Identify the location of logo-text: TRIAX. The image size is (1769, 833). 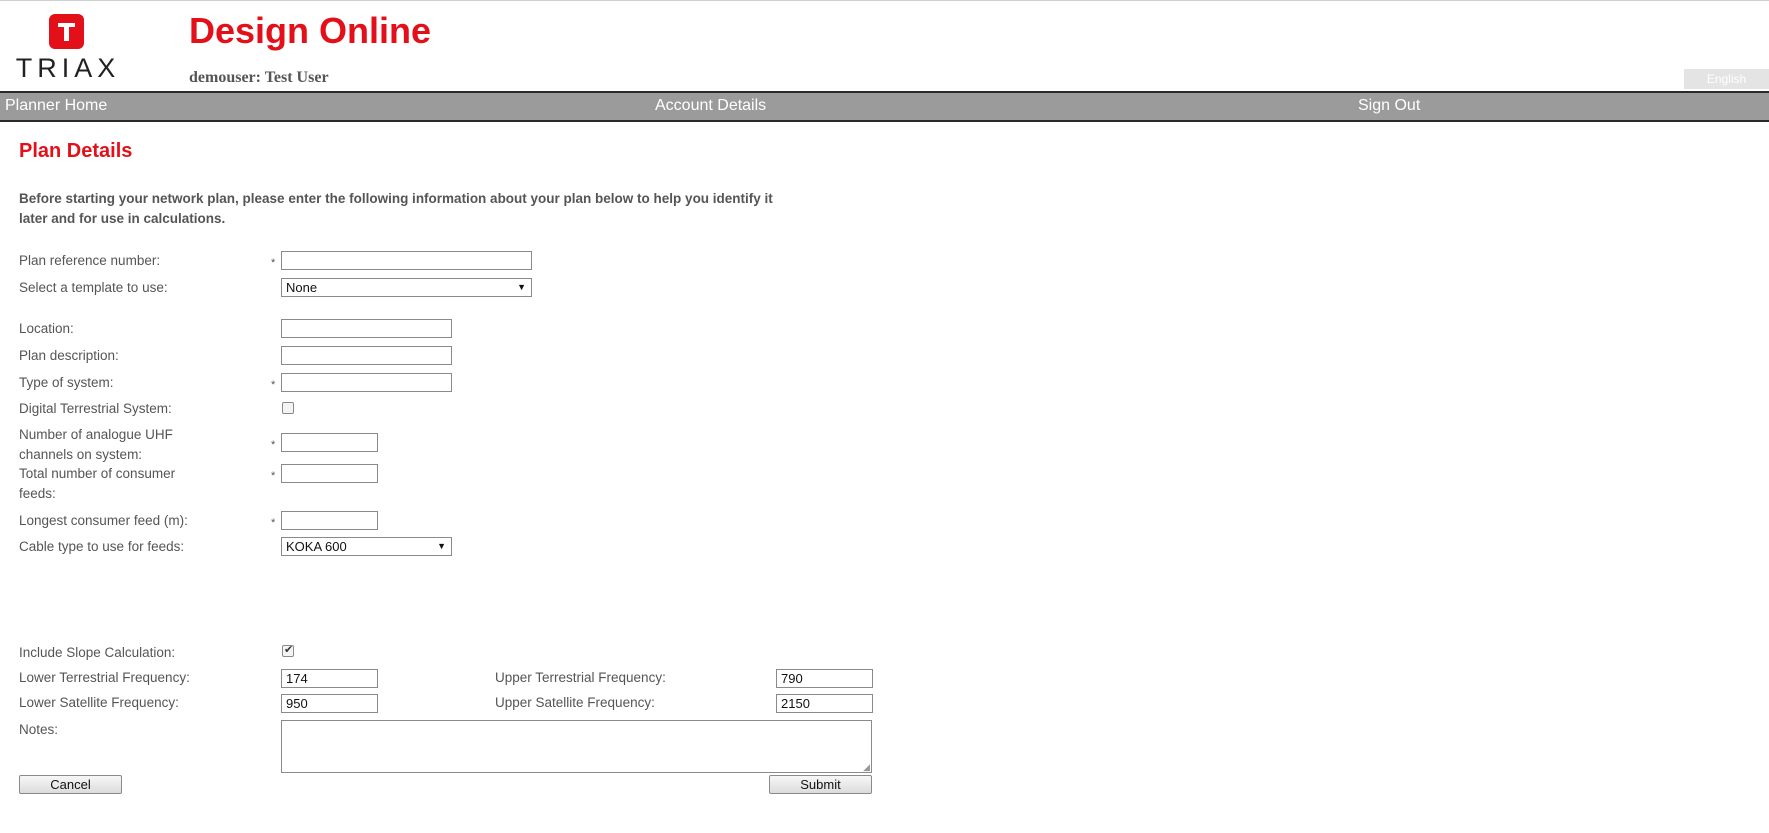
(68, 68).